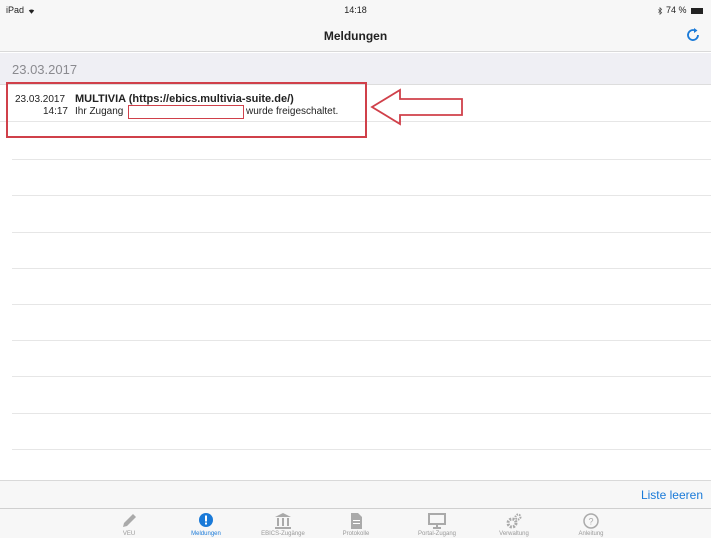  Describe the element at coordinates (676, 10) in the screenshot. I see `battery-percent: 74 %` at that location.